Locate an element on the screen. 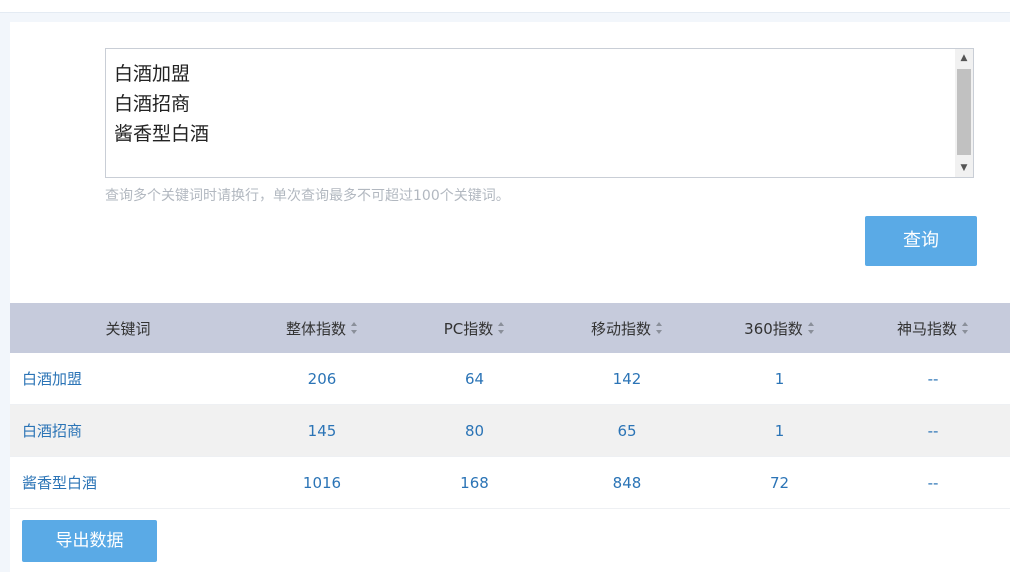 Image resolution: width=1010 pixels, height=572 pixels. table-header: 关键词 整体指数 PC指数 移动指数 360指数 神马指数 is located at coordinates (510, 328).